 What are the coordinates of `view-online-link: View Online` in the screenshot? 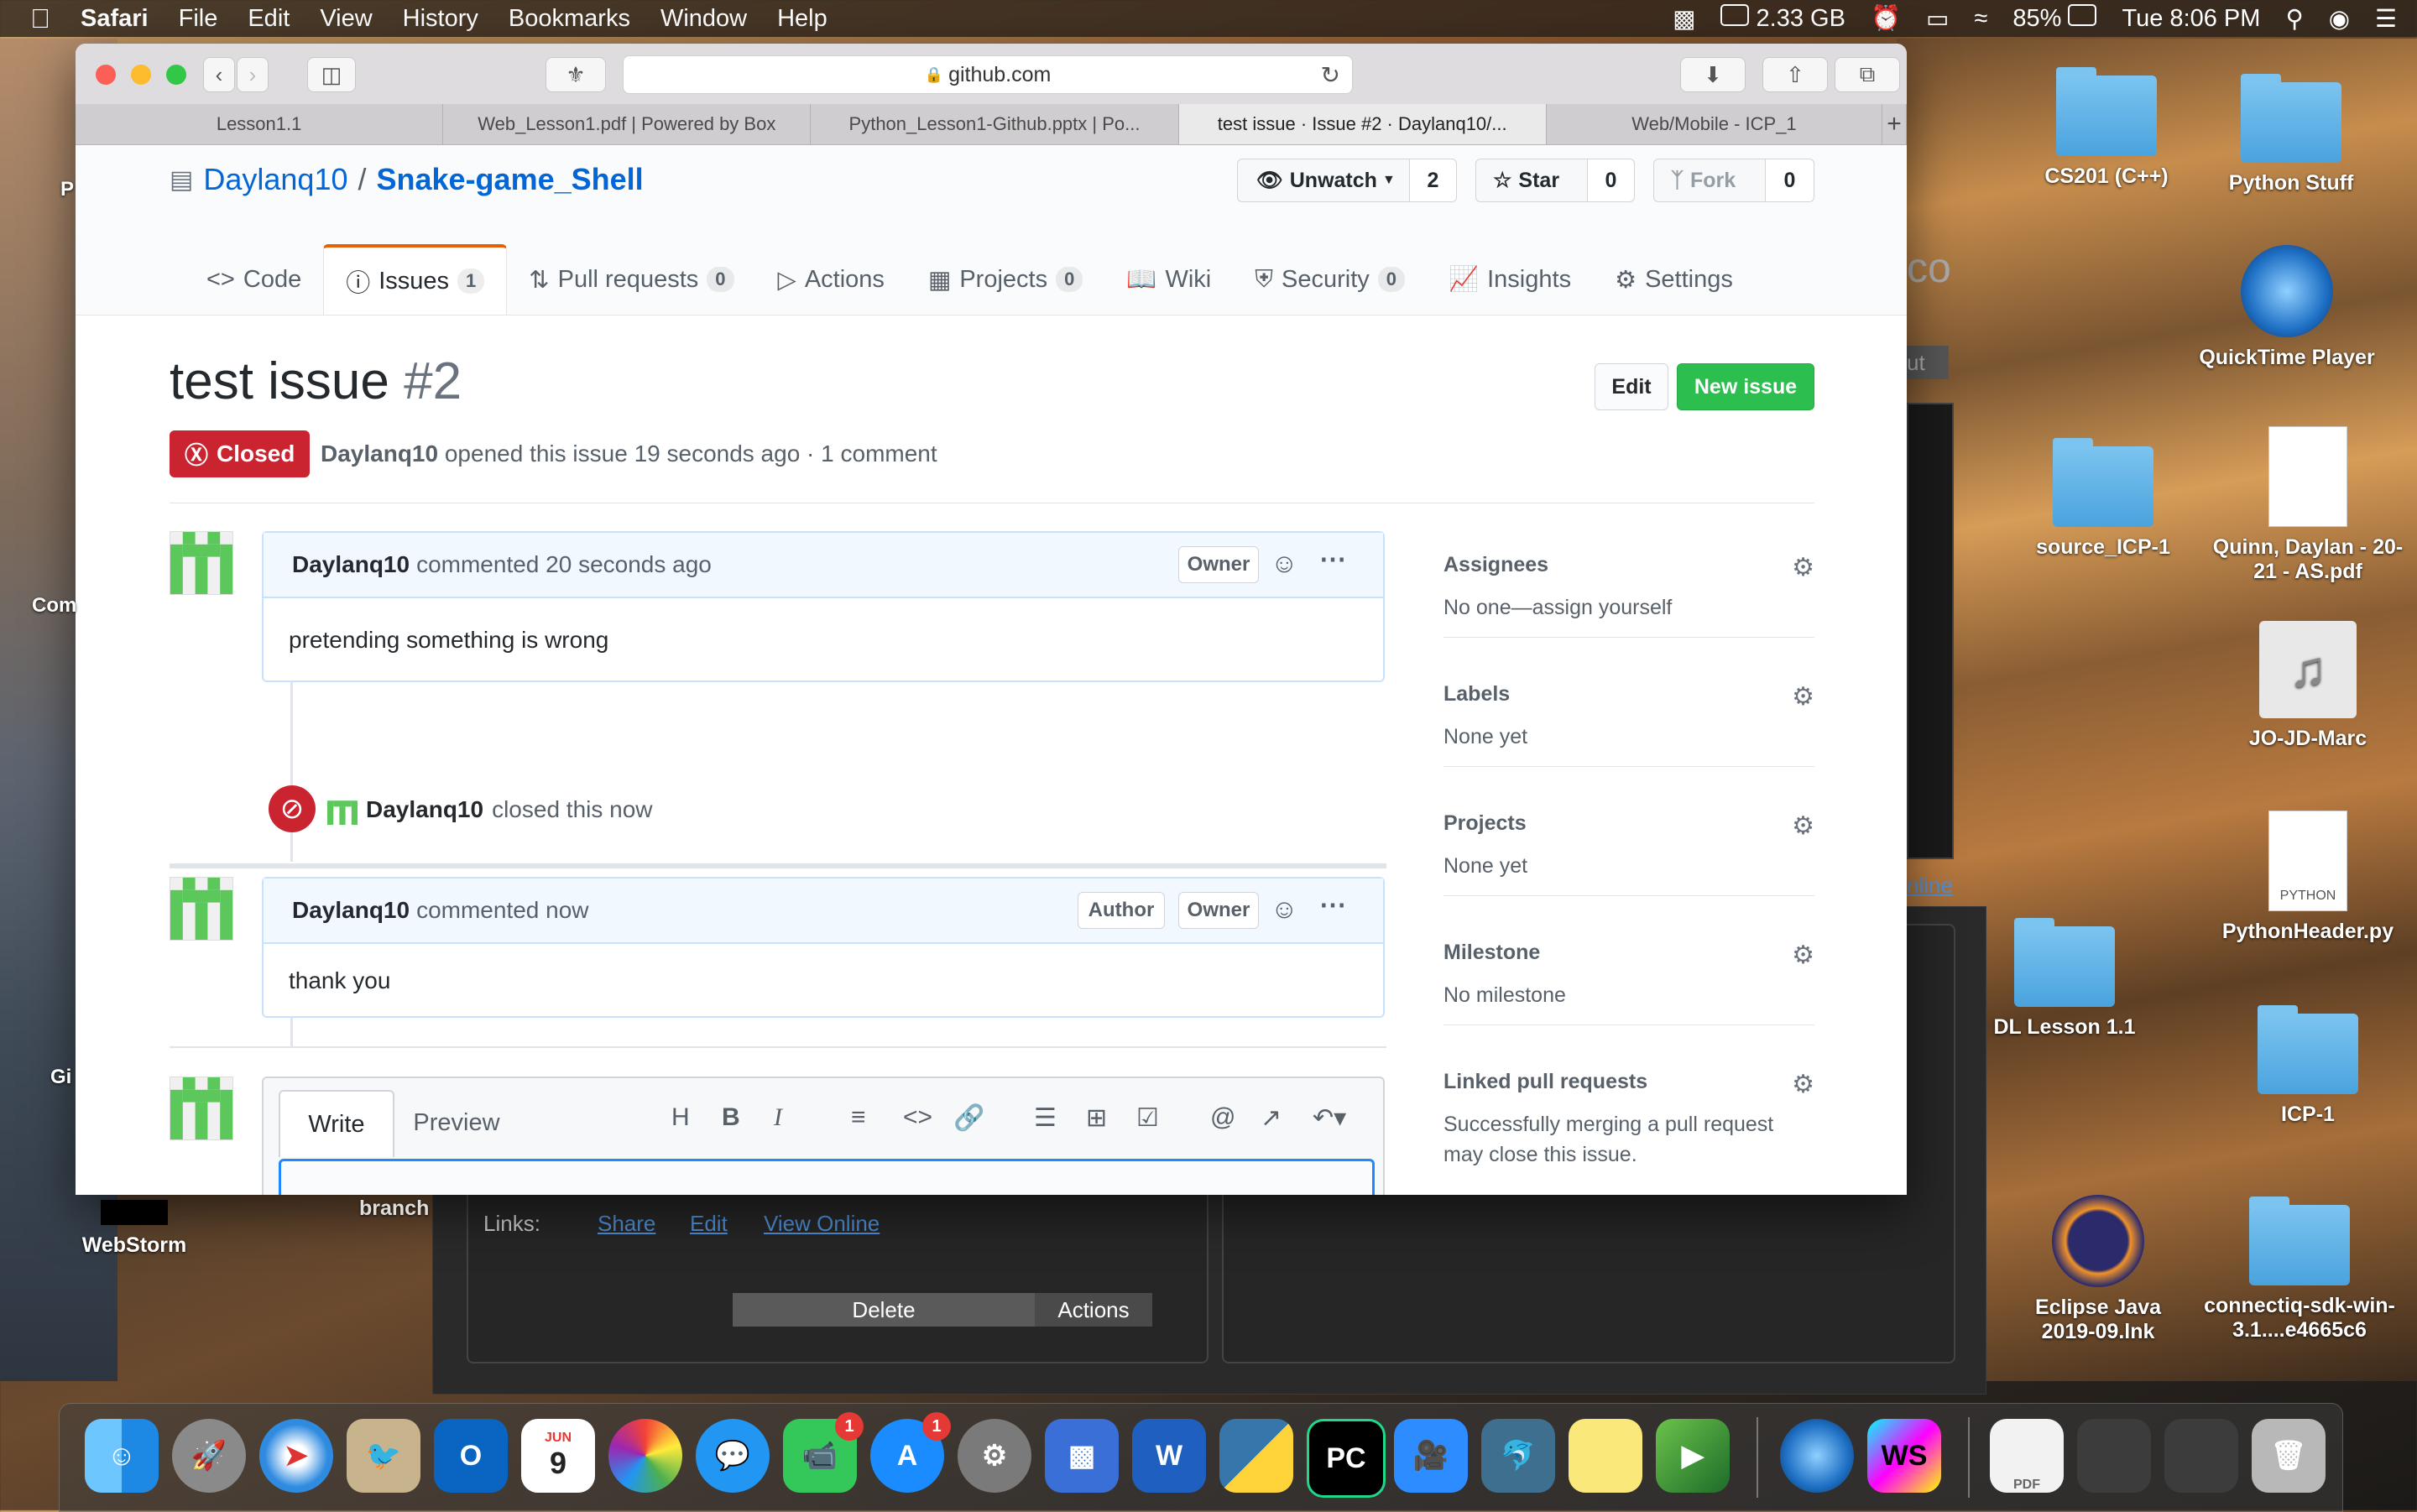 It's located at (822, 1224).